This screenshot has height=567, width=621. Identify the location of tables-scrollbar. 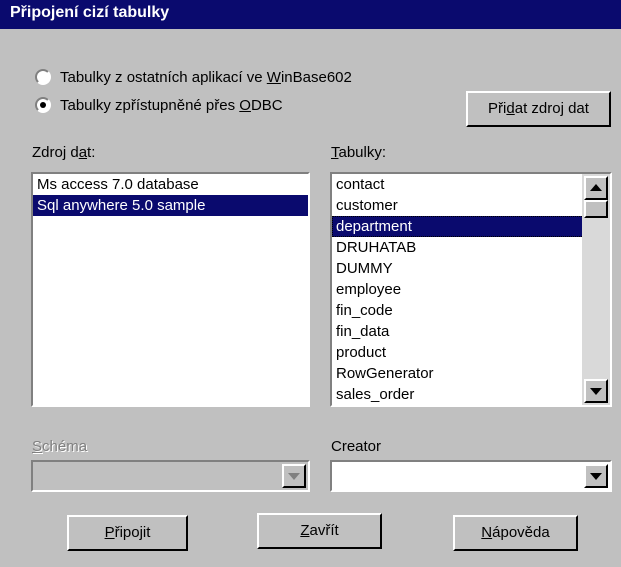
(596, 289).